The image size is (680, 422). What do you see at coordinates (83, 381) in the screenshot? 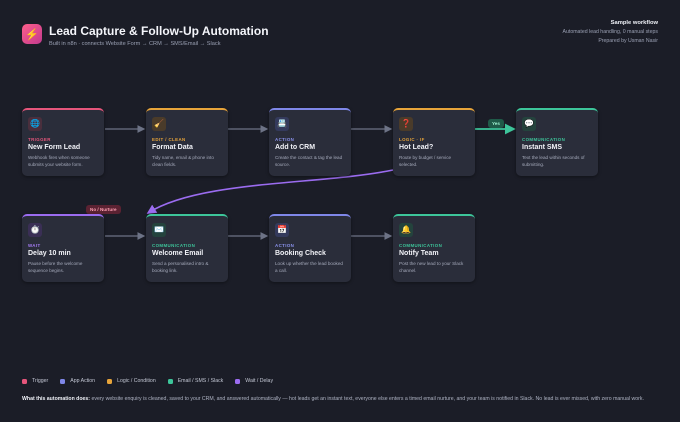
I see `legend-label: App Action` at bounding box center [83, 381].